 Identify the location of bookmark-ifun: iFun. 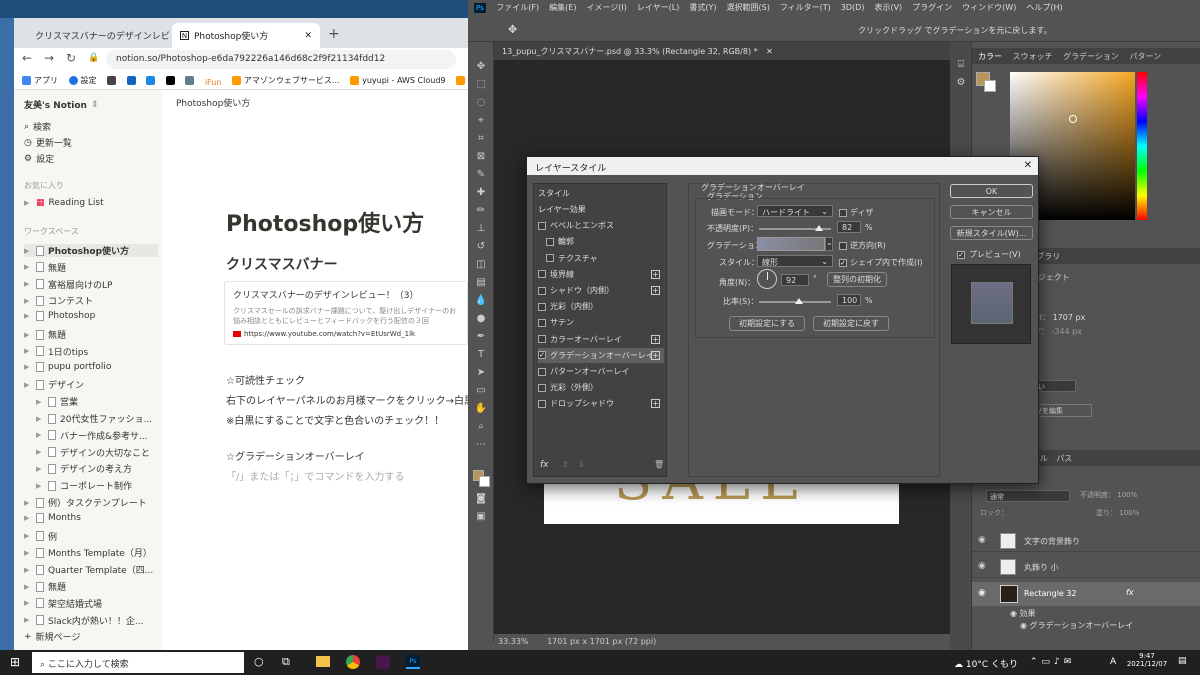
(213, 82).